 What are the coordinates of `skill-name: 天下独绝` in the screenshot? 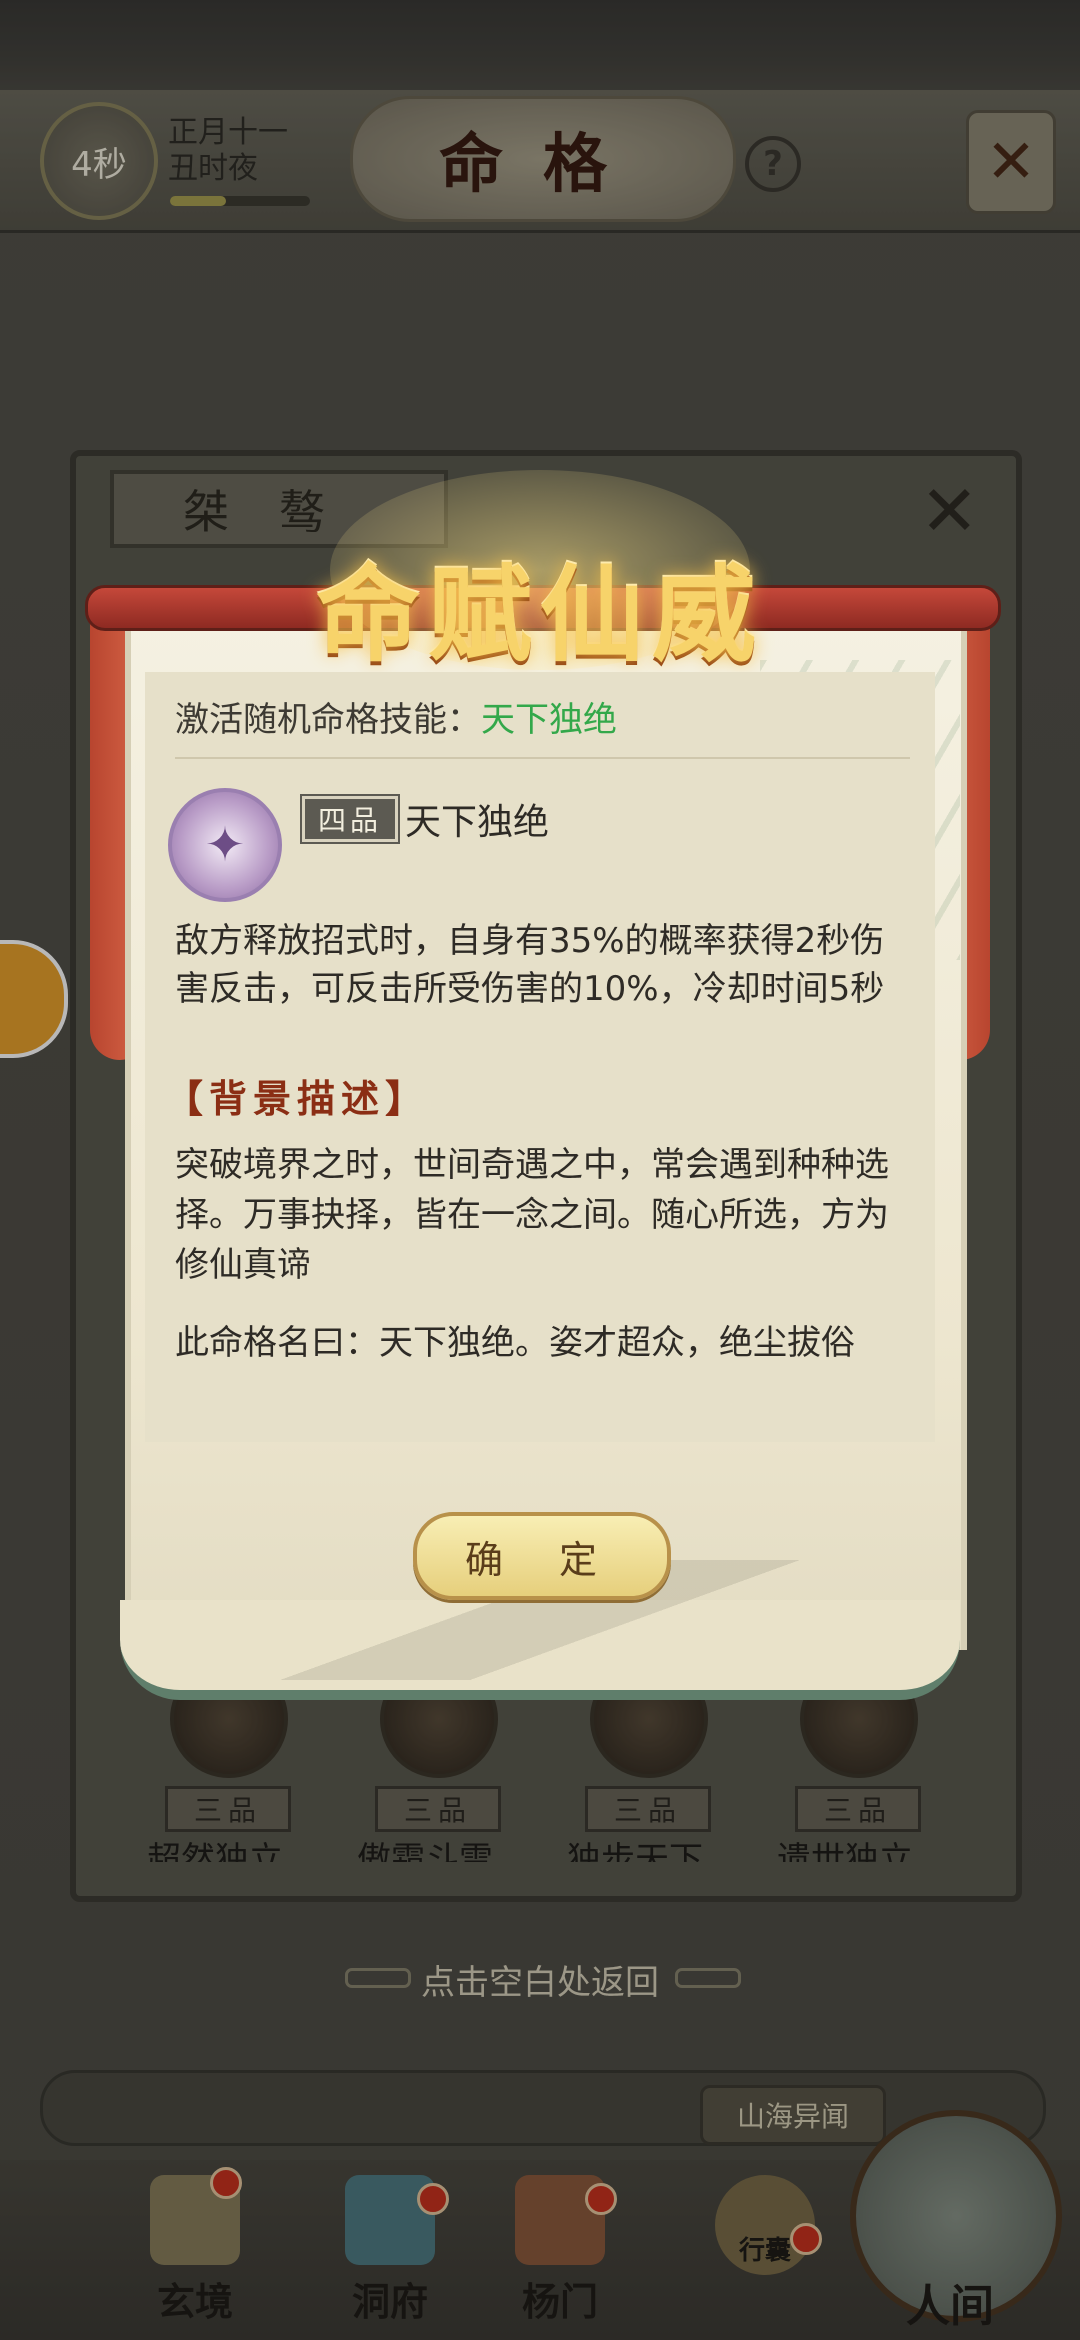 It's located at (477, 822).